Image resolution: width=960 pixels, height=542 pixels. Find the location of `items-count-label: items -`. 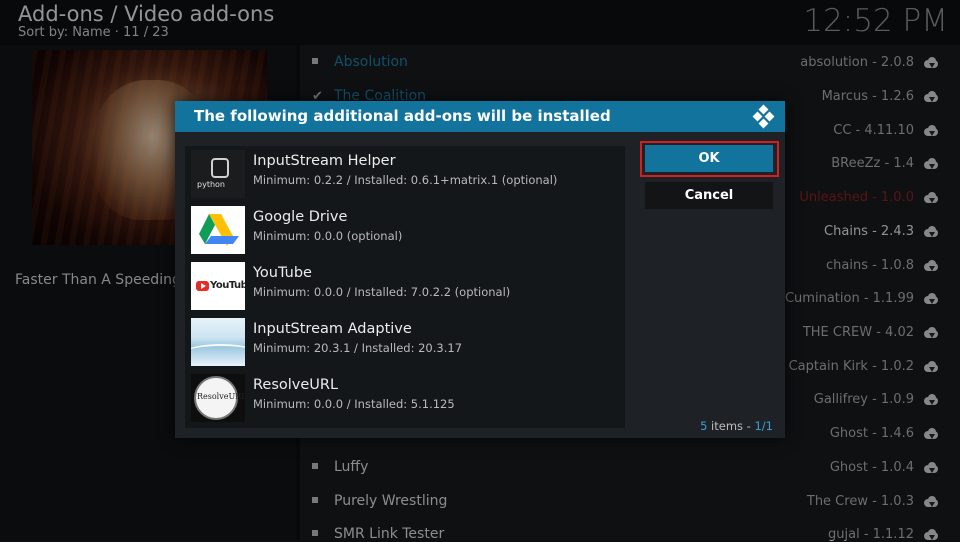

items-count-label: items - is located at coordinates (731, 426).